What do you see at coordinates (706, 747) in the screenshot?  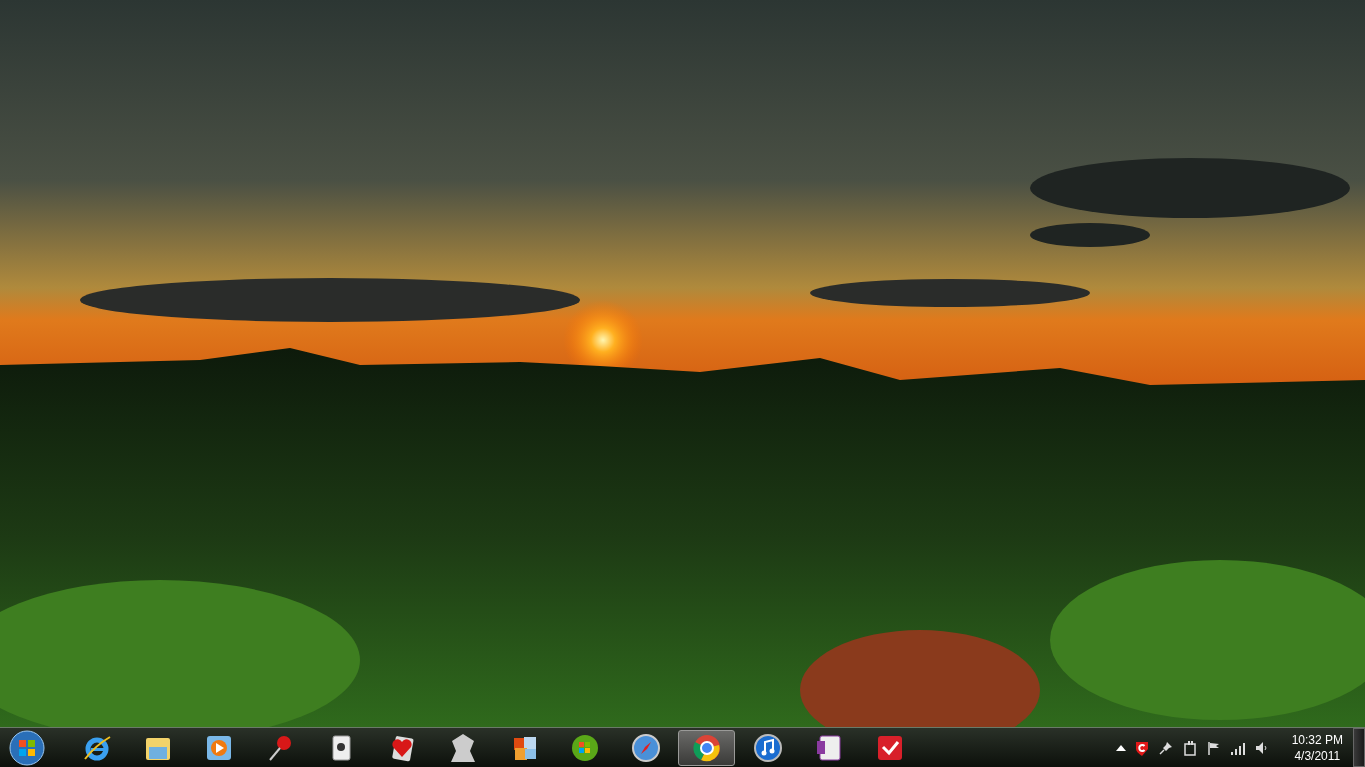 I see `taskbar-app-button` at bounding box center [706, 747].